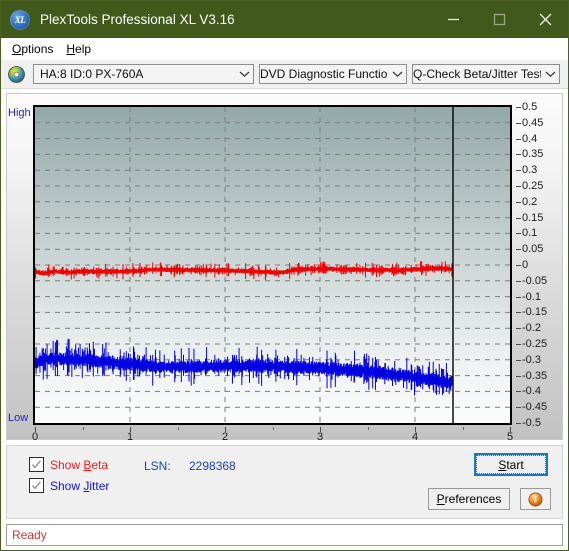  What do you see at coordinates (92, 74) in the screenshot?
I see `drive-select-label: HA:8 ID:0 PX-760A` at bounding box center [92, 74].